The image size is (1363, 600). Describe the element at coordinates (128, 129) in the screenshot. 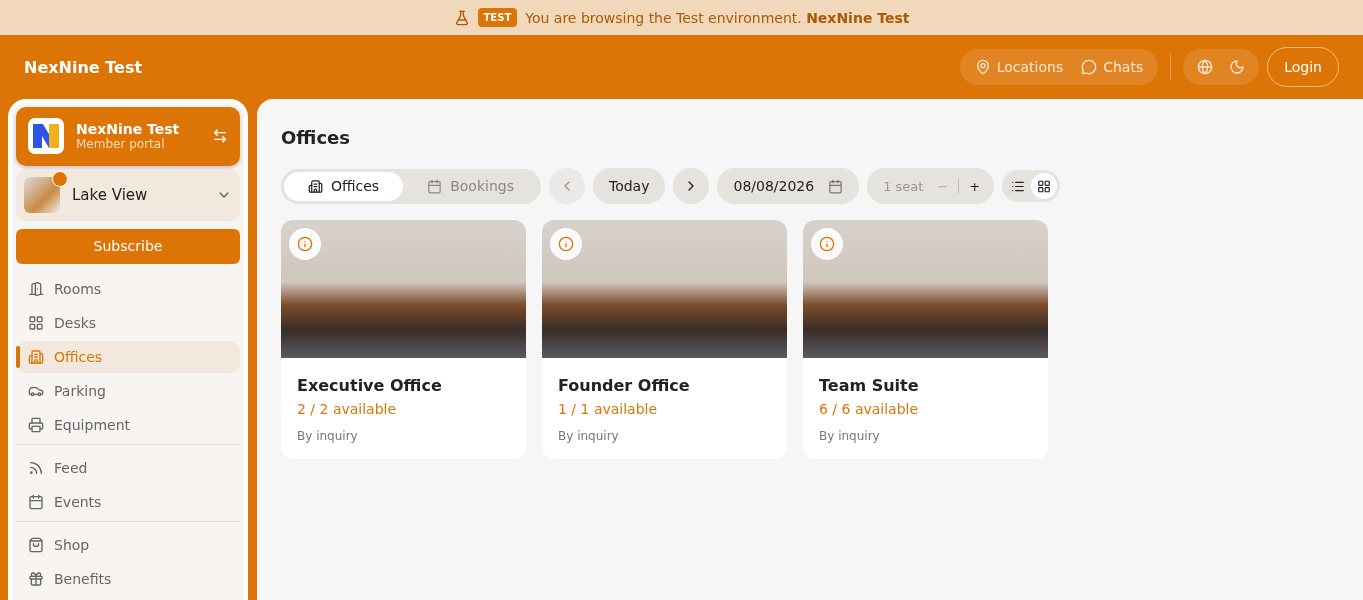

I see `org-name: NexNine Test` at that location.